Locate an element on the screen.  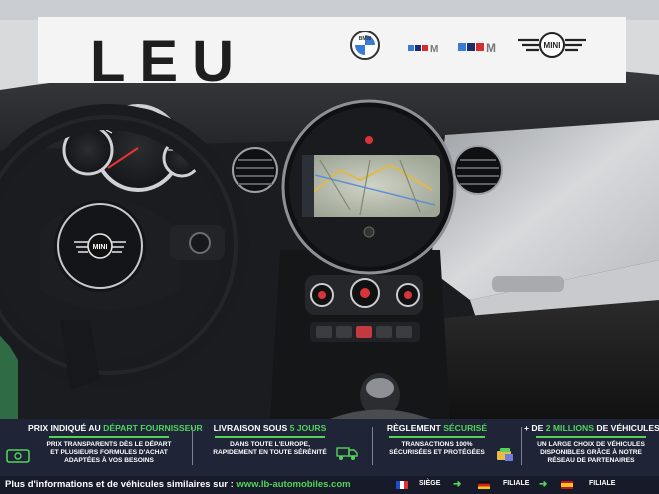
location-siege: SIÈGE is located at coordinates (430, 483).